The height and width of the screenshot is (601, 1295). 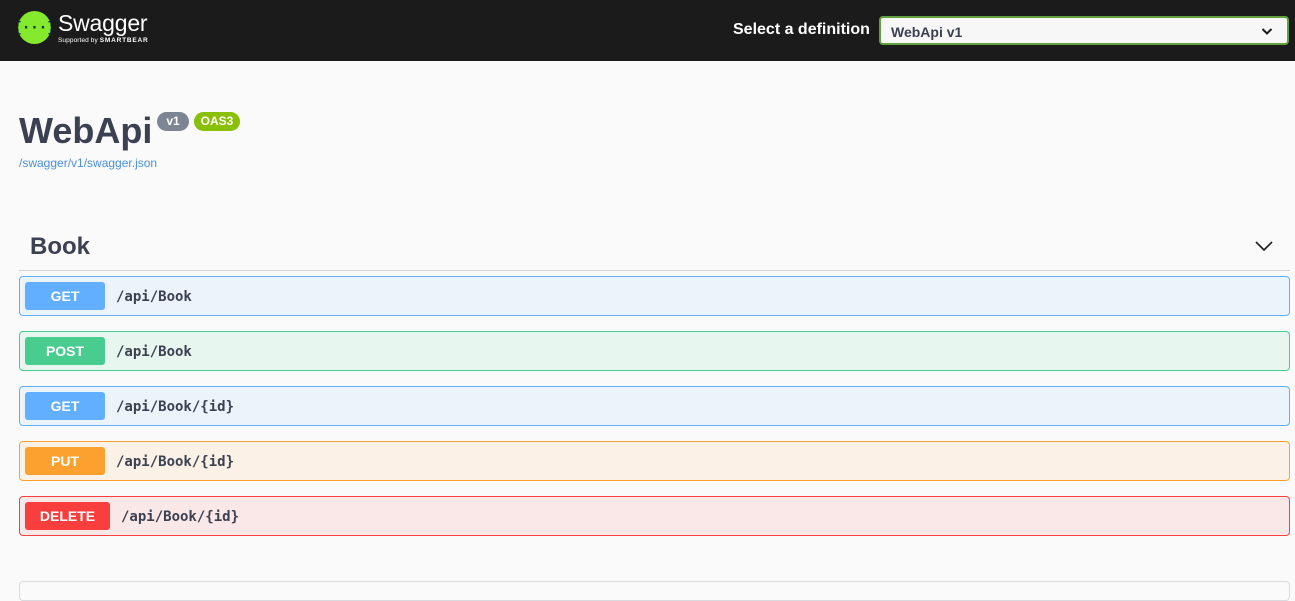 What do you see at coordinates (654, 591) in the screenshot?
I see `schemas-section` at bounding box center [654, 591].